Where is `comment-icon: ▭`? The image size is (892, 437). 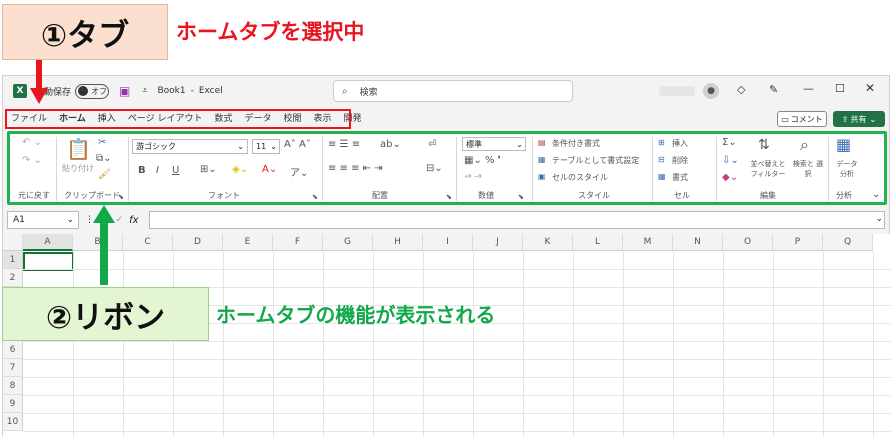
comment-icon: ▭ is located at coordinates (785, 119).